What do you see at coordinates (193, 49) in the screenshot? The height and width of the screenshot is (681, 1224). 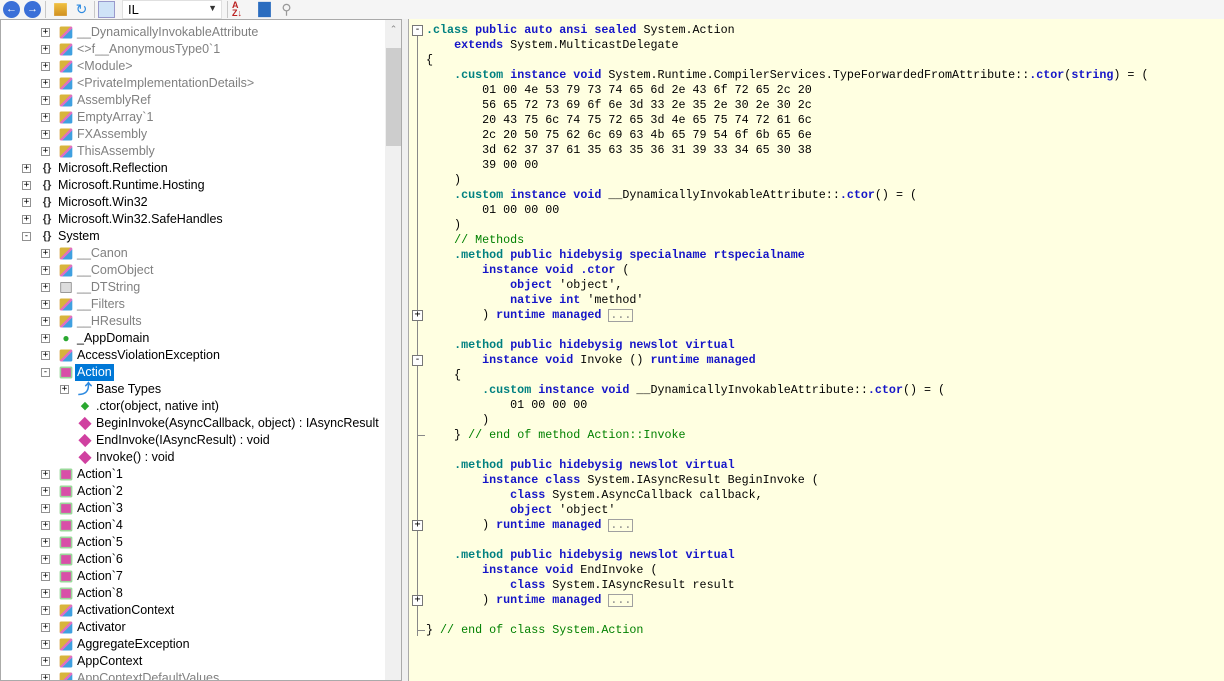 I see `tree-item: + <>f__AnonymousType0`1` at bounding box center [193, 49].